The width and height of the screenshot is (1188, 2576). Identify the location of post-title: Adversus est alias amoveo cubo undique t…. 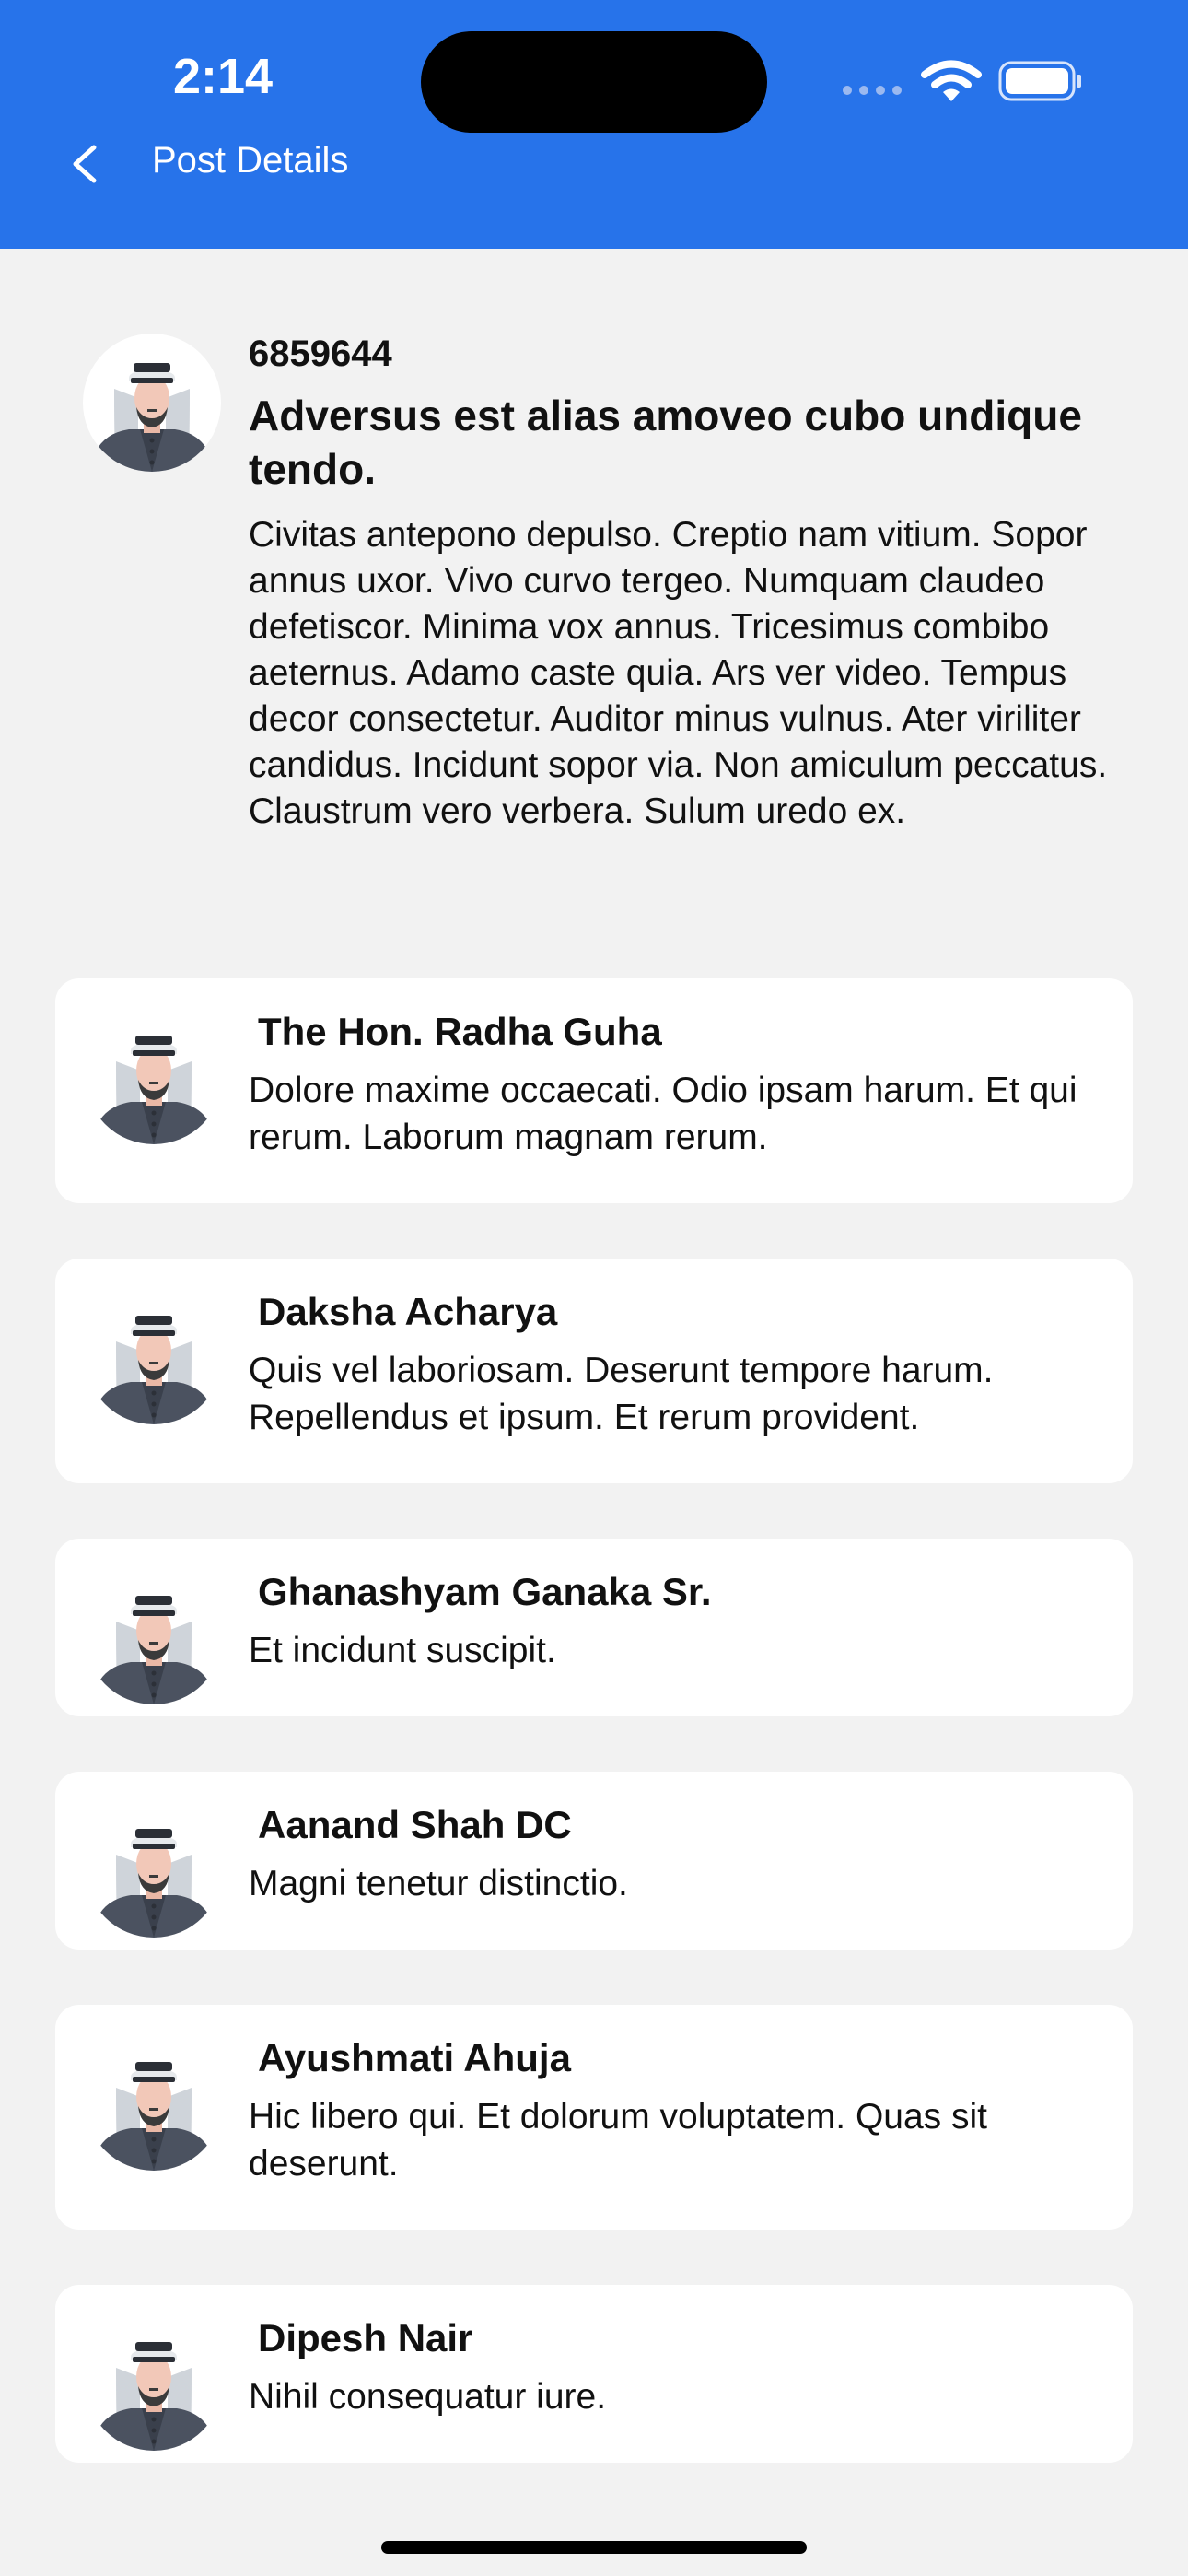
(665, 442).